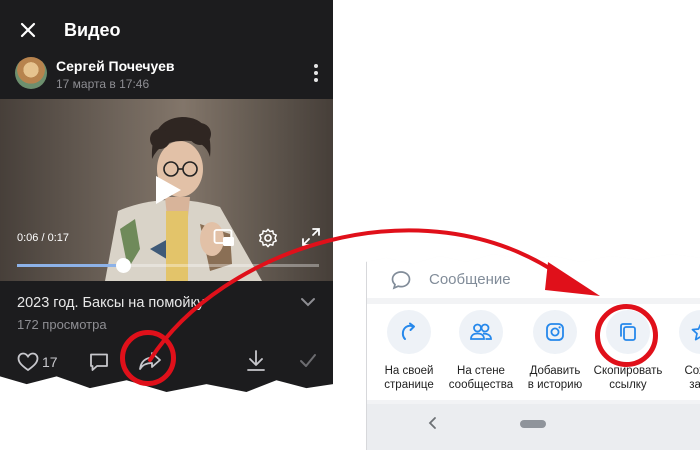  Describe the element at coordinates (224, 238) in the screenshot. I see `picture-in-picture-icon` at that location.